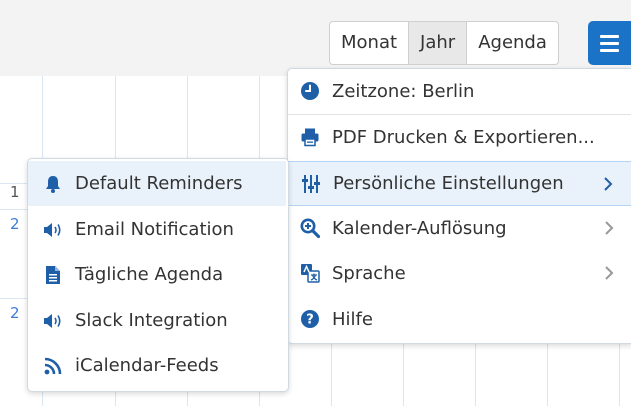 This screenshot has height=406, width=631. Describe the element at coordinates (459, 319) in the screenshot. I see `menu-item-help: ? Hilfe` at that location.